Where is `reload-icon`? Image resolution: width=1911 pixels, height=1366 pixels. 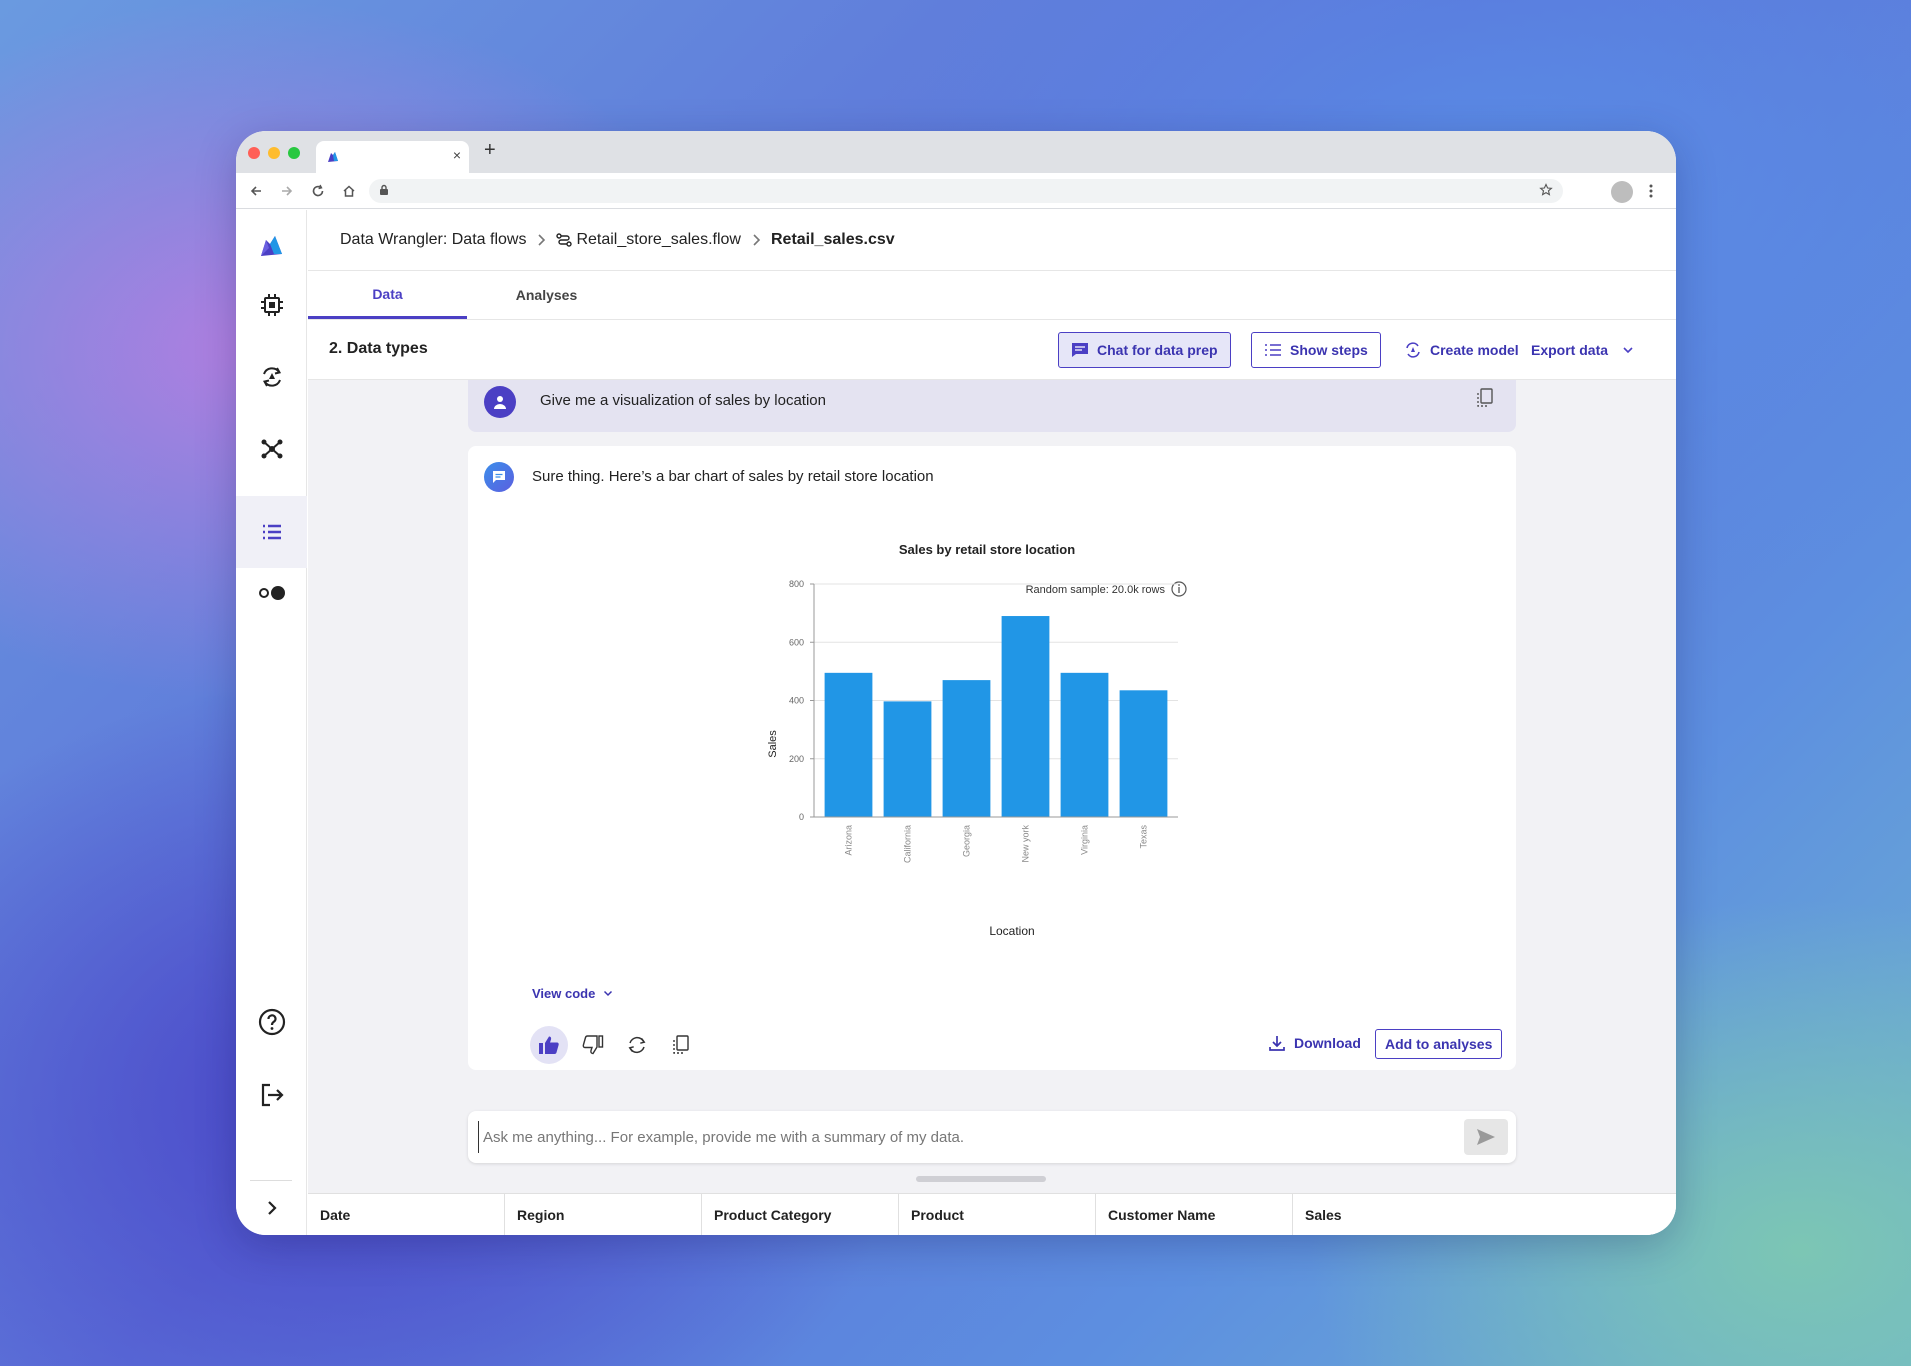
reload-icon is located at coordinates (318, 191).